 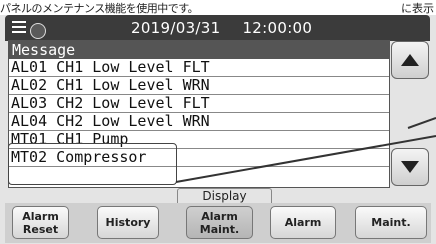 What do you see at coordinates (221, 28) in the screenshot?
I see `datetime-display: 2019/03/31 12:00:00` at bounding box center [221, 28].